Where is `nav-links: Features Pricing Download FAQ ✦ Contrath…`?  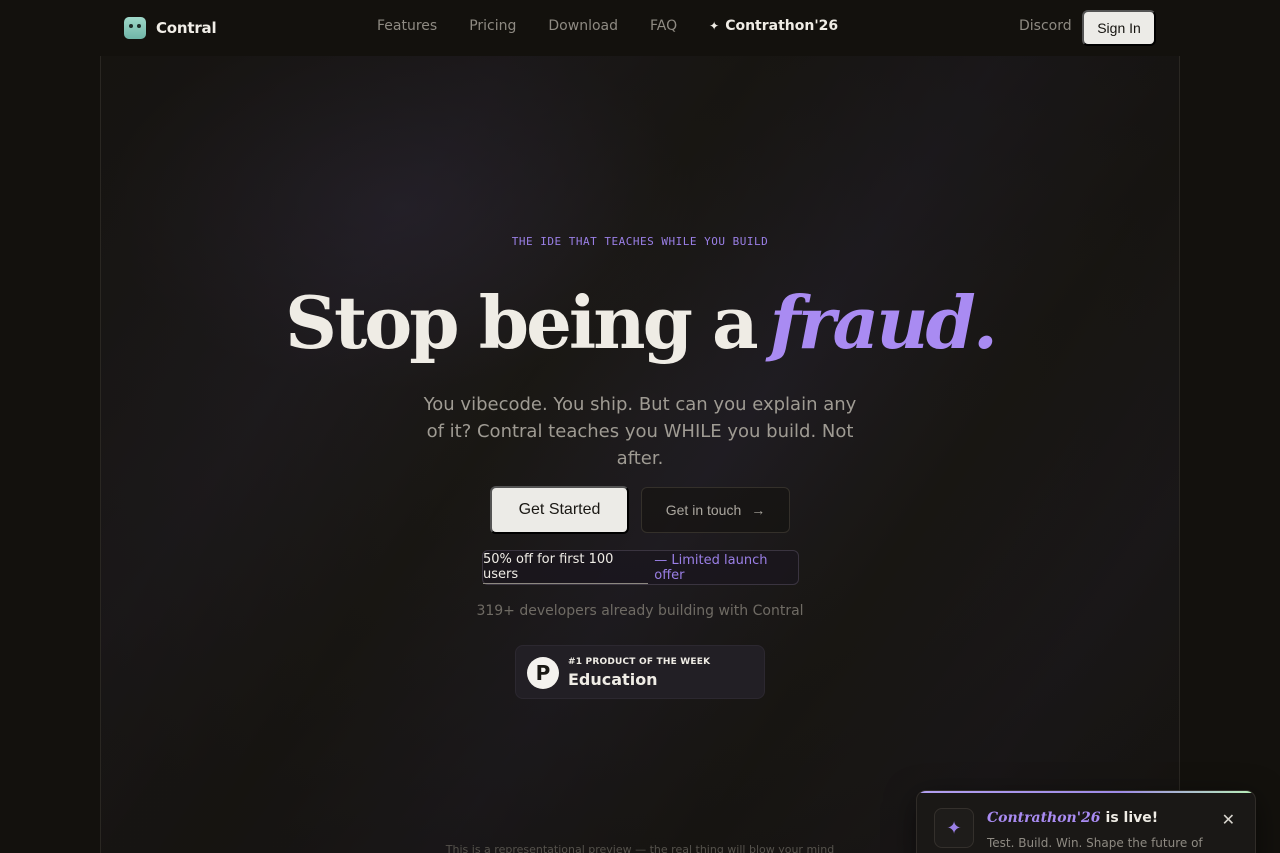 nav-links: Features Pricing Download FAQ ✦ Contrath… is located at coordinates (607, 26).